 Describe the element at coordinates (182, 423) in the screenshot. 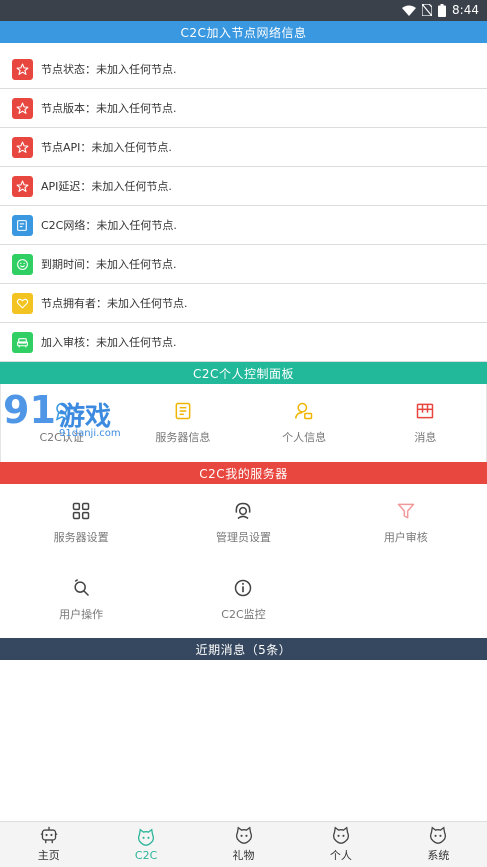

I see `server-info-button: 服务器信息` at that location.